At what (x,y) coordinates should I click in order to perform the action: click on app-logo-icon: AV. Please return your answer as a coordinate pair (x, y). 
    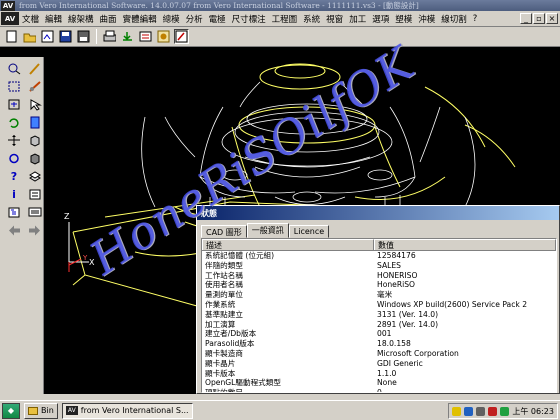
    Looking at the image, I should click on (8, 5).